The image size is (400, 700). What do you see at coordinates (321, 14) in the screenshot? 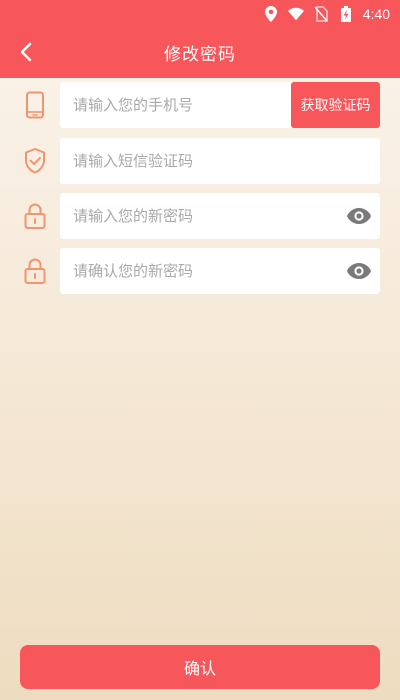
I see `no-sim-icon` at bounding box center [321, 14].